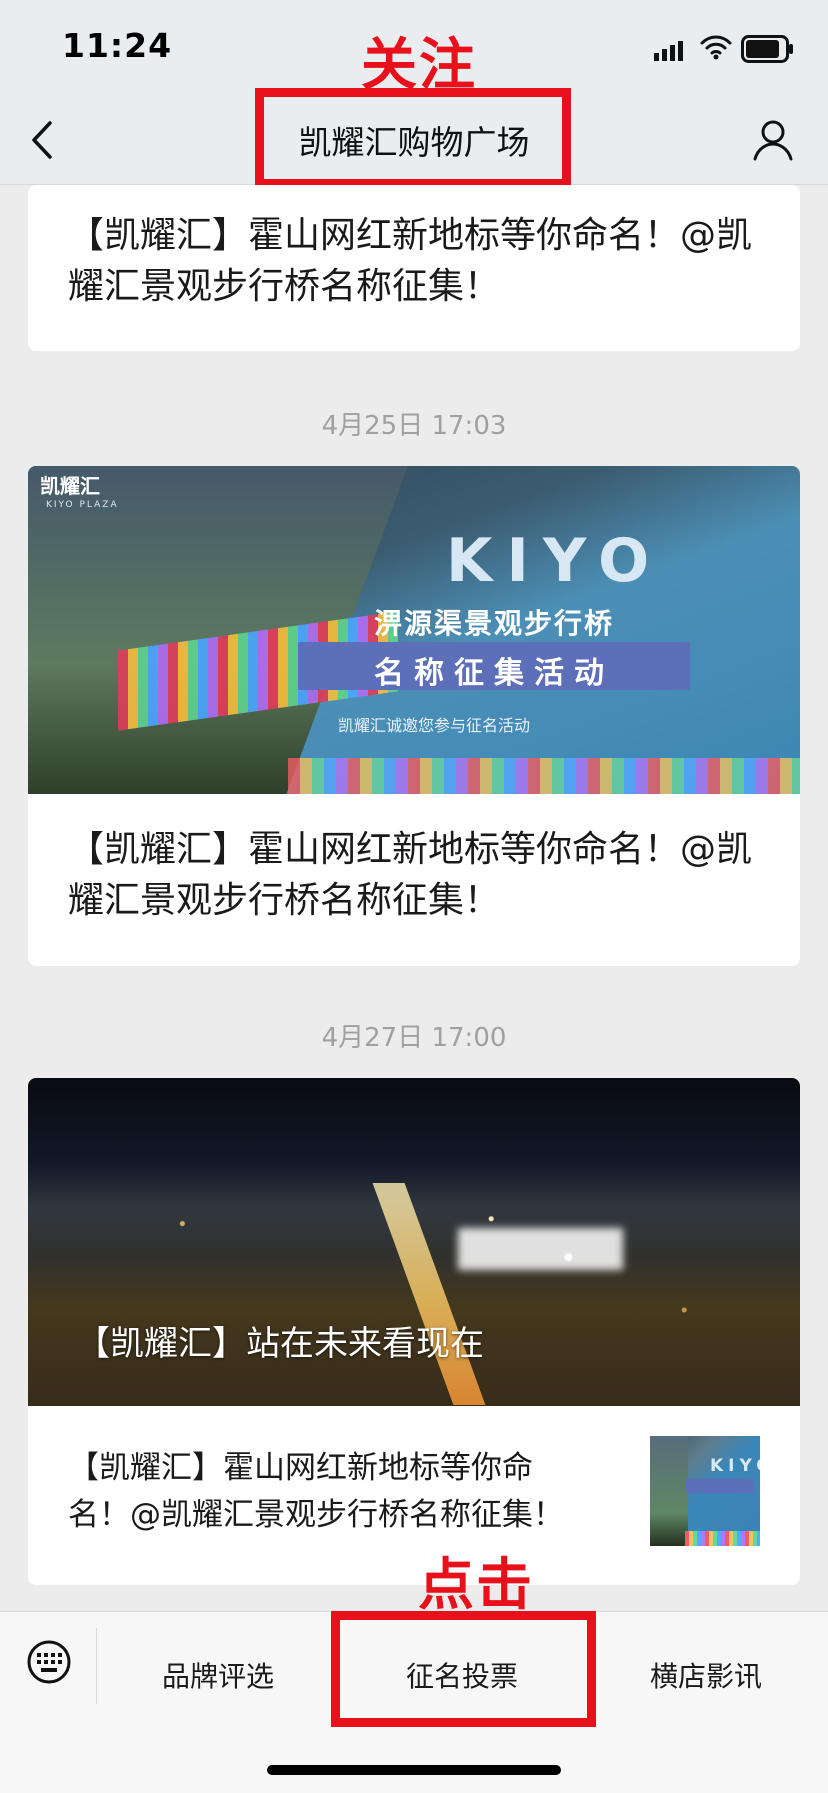 The height and width of the screenshot is (1793, 828). What do you see at coordinates (462, 1675) in the screenshot?
I see `menu-item-name-vote: 征名投票` at bounding box center [462, 1675].